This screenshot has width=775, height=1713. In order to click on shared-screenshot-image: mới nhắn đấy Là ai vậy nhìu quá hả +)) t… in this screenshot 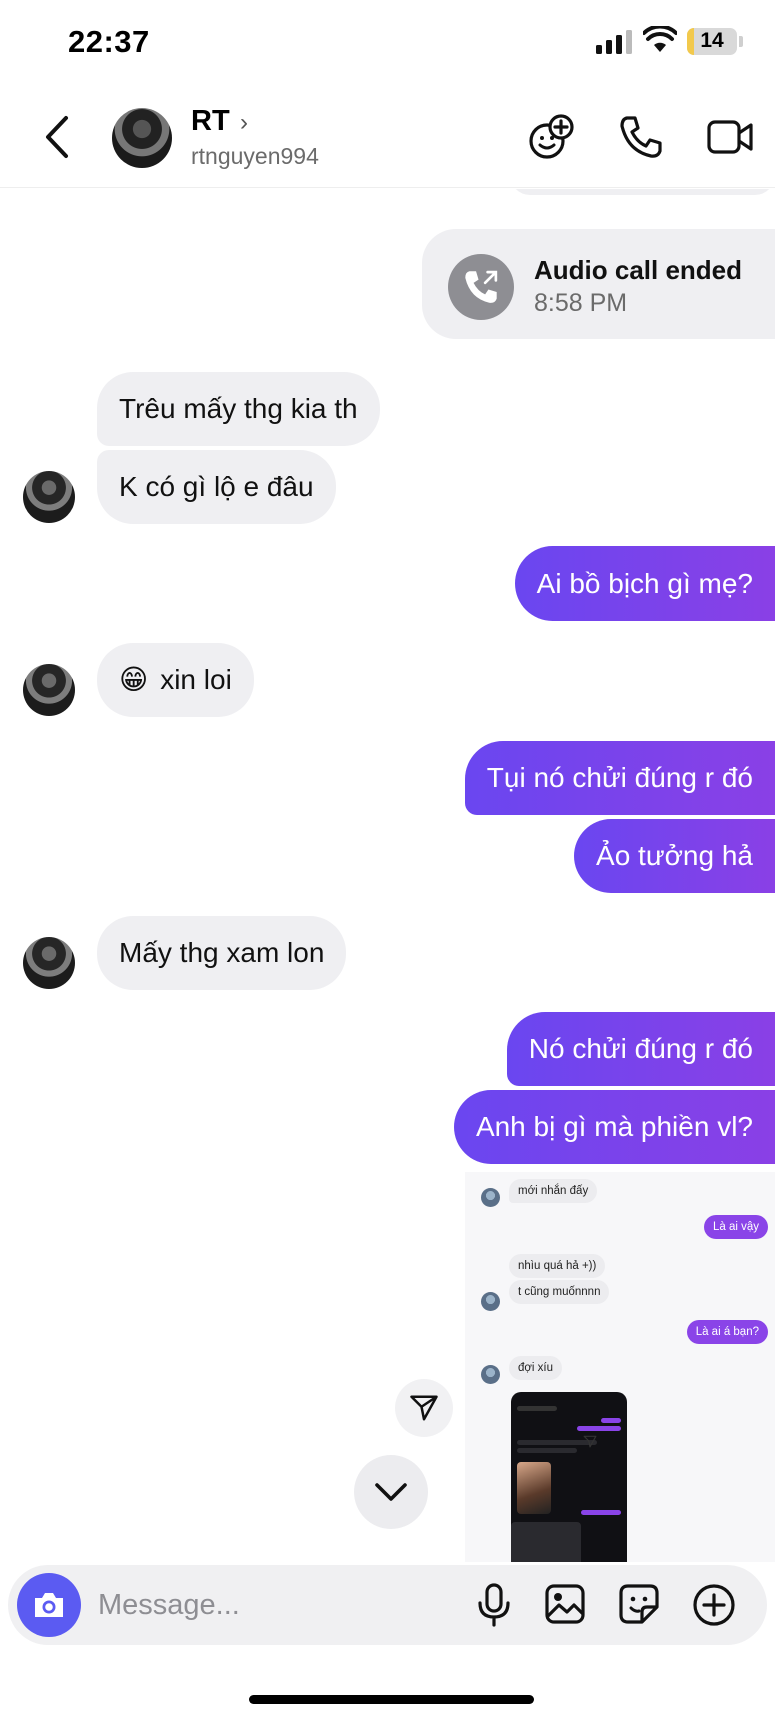, I will do `click(620, 1367)`.